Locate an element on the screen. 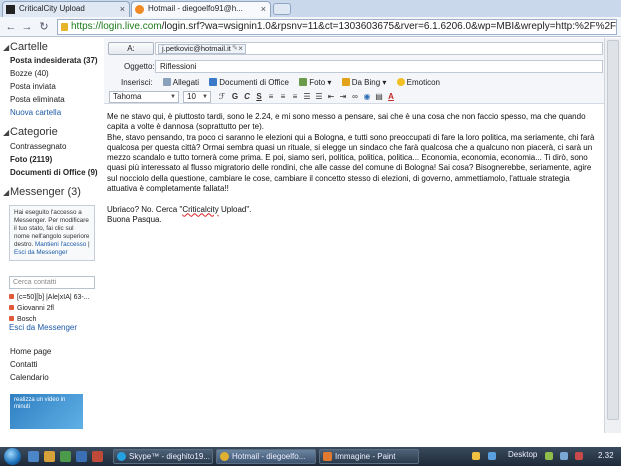  tab-title: CriticalCity Upload is located at coordinates (52, 8).